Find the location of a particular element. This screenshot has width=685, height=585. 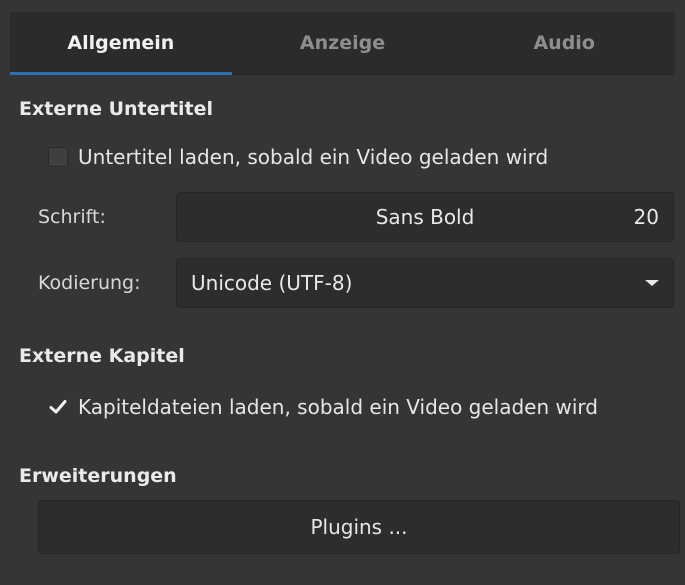

tab-anzeige-label: Anzeige is located at coordinates (342, 43).